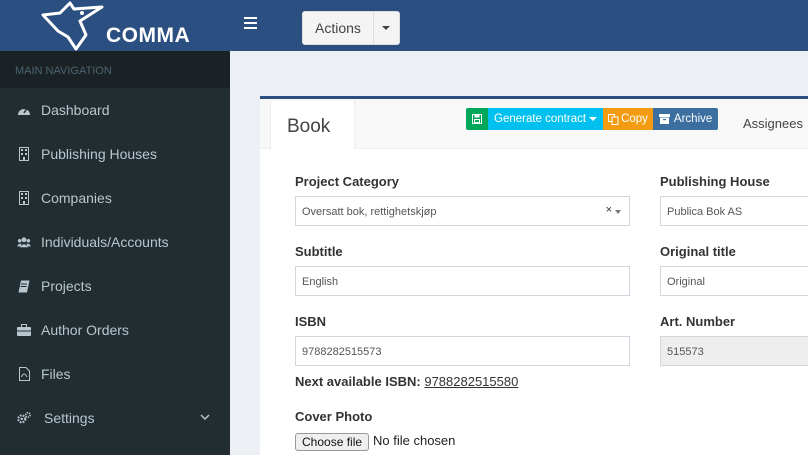 The image size is (808, 455). What do you see at coordinates (75, 110) in the screenshot?
I see `sidebar-item-label: Dashboard` at bounding box center [75, 110].